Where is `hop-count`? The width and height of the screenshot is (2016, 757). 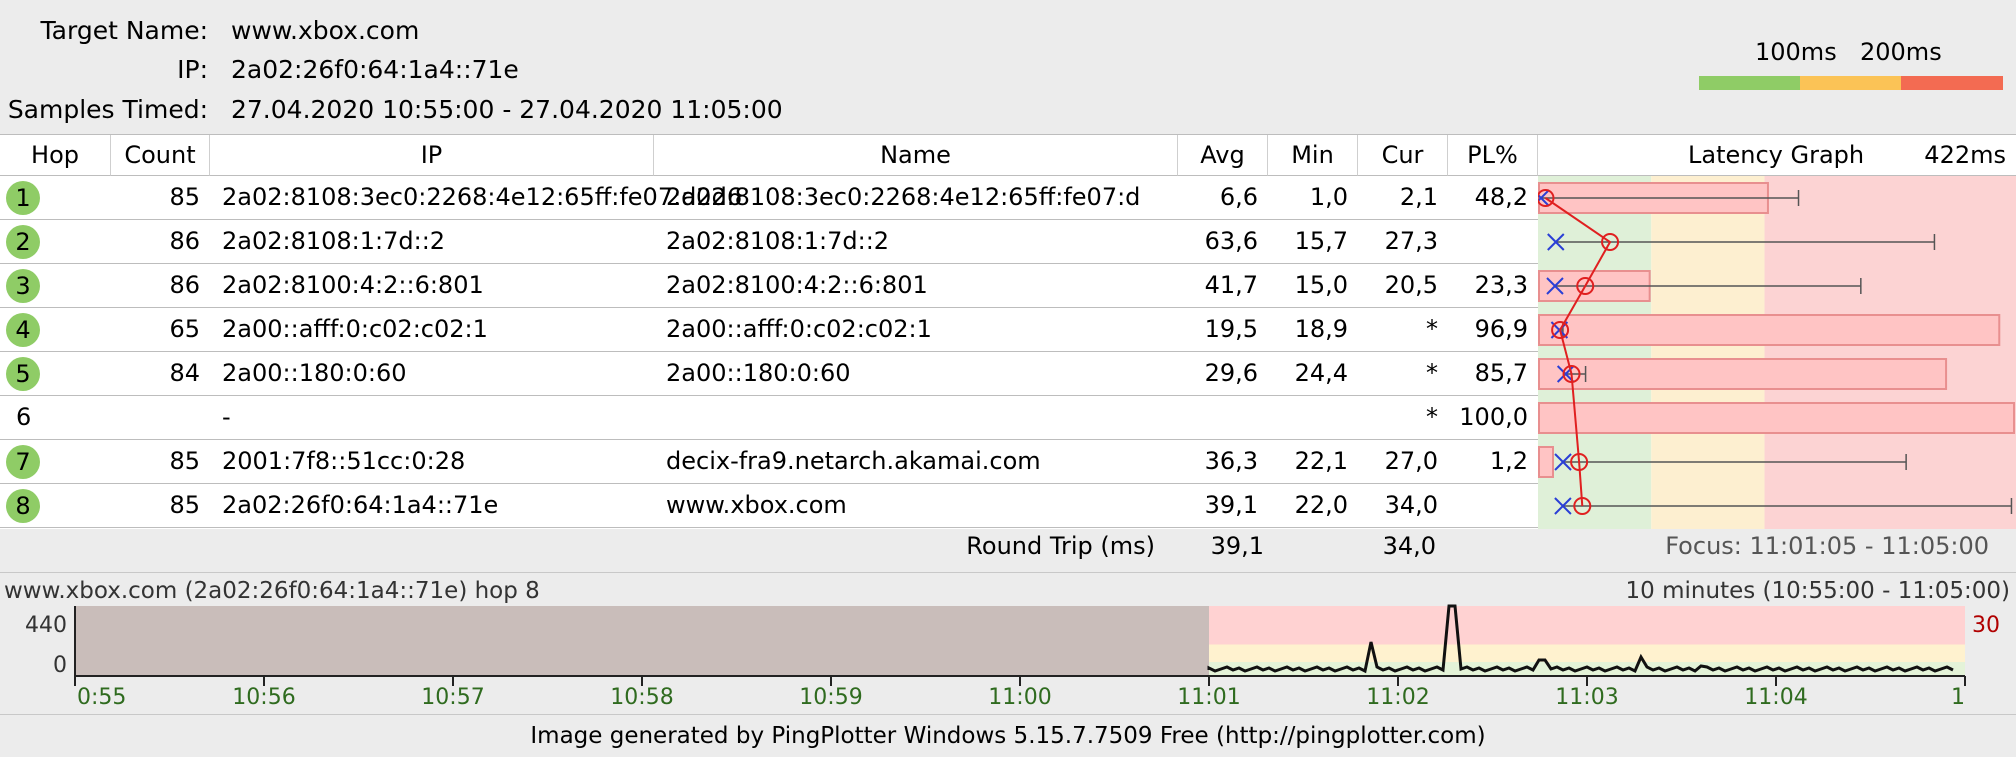 hop-count is located at coordinates (155, 417).